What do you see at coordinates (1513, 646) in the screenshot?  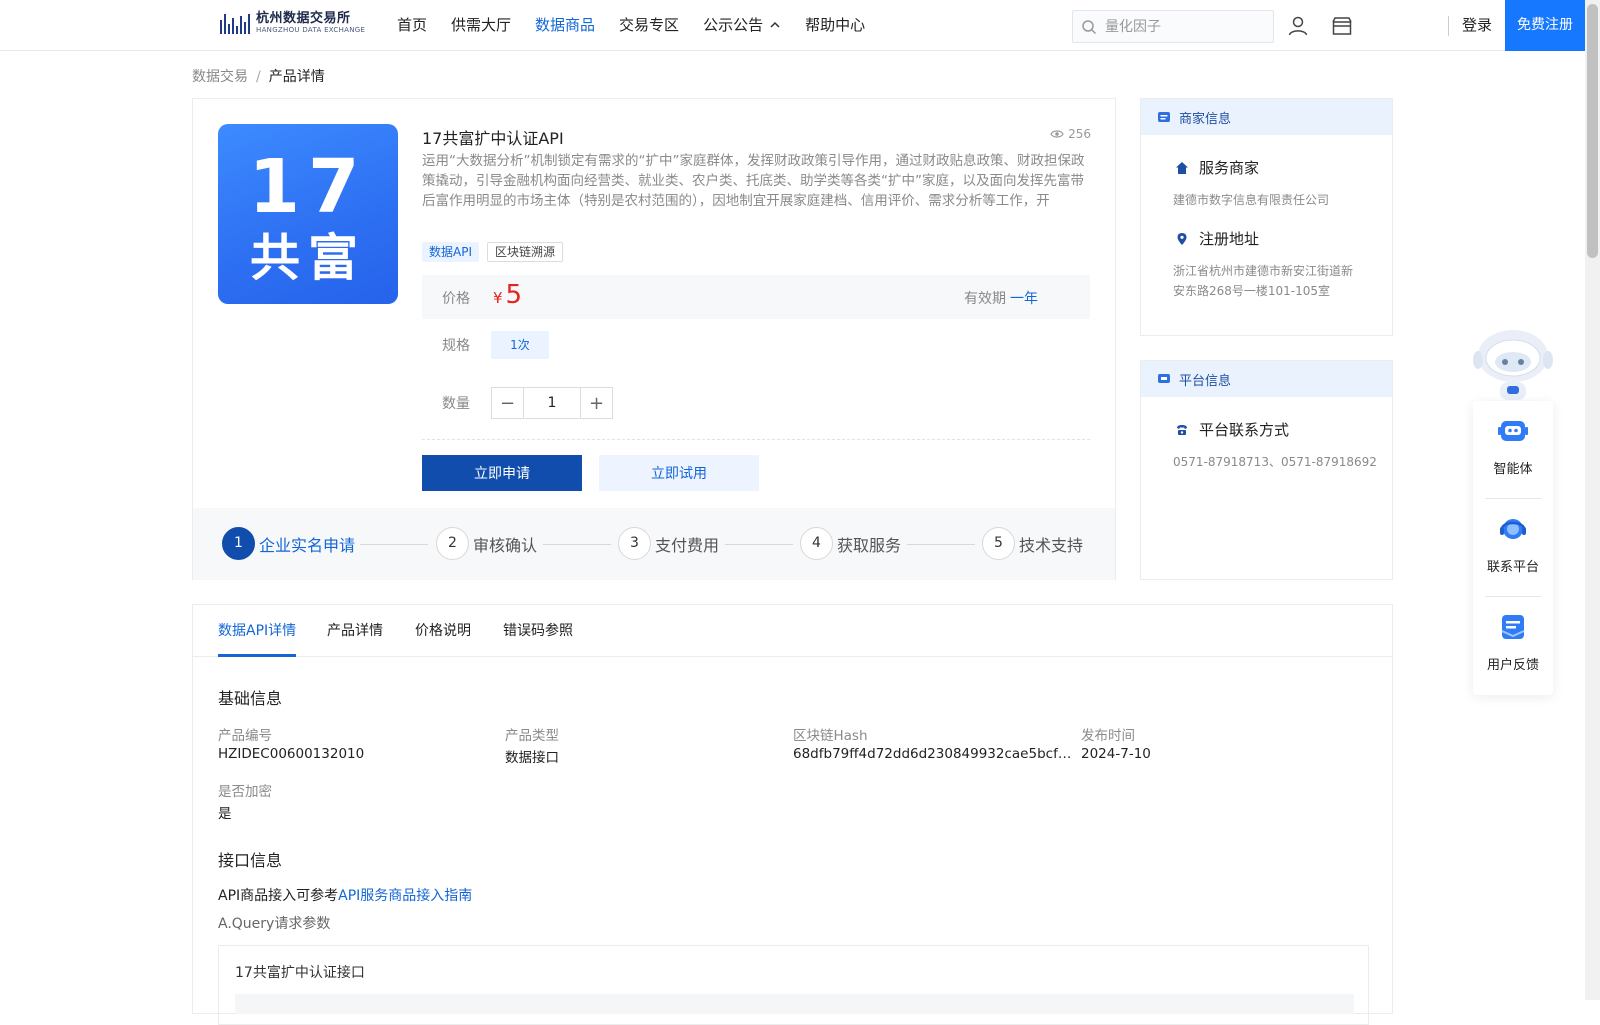 I see `float-feedback: 用户反馈` at bounding box center [1513, 646].